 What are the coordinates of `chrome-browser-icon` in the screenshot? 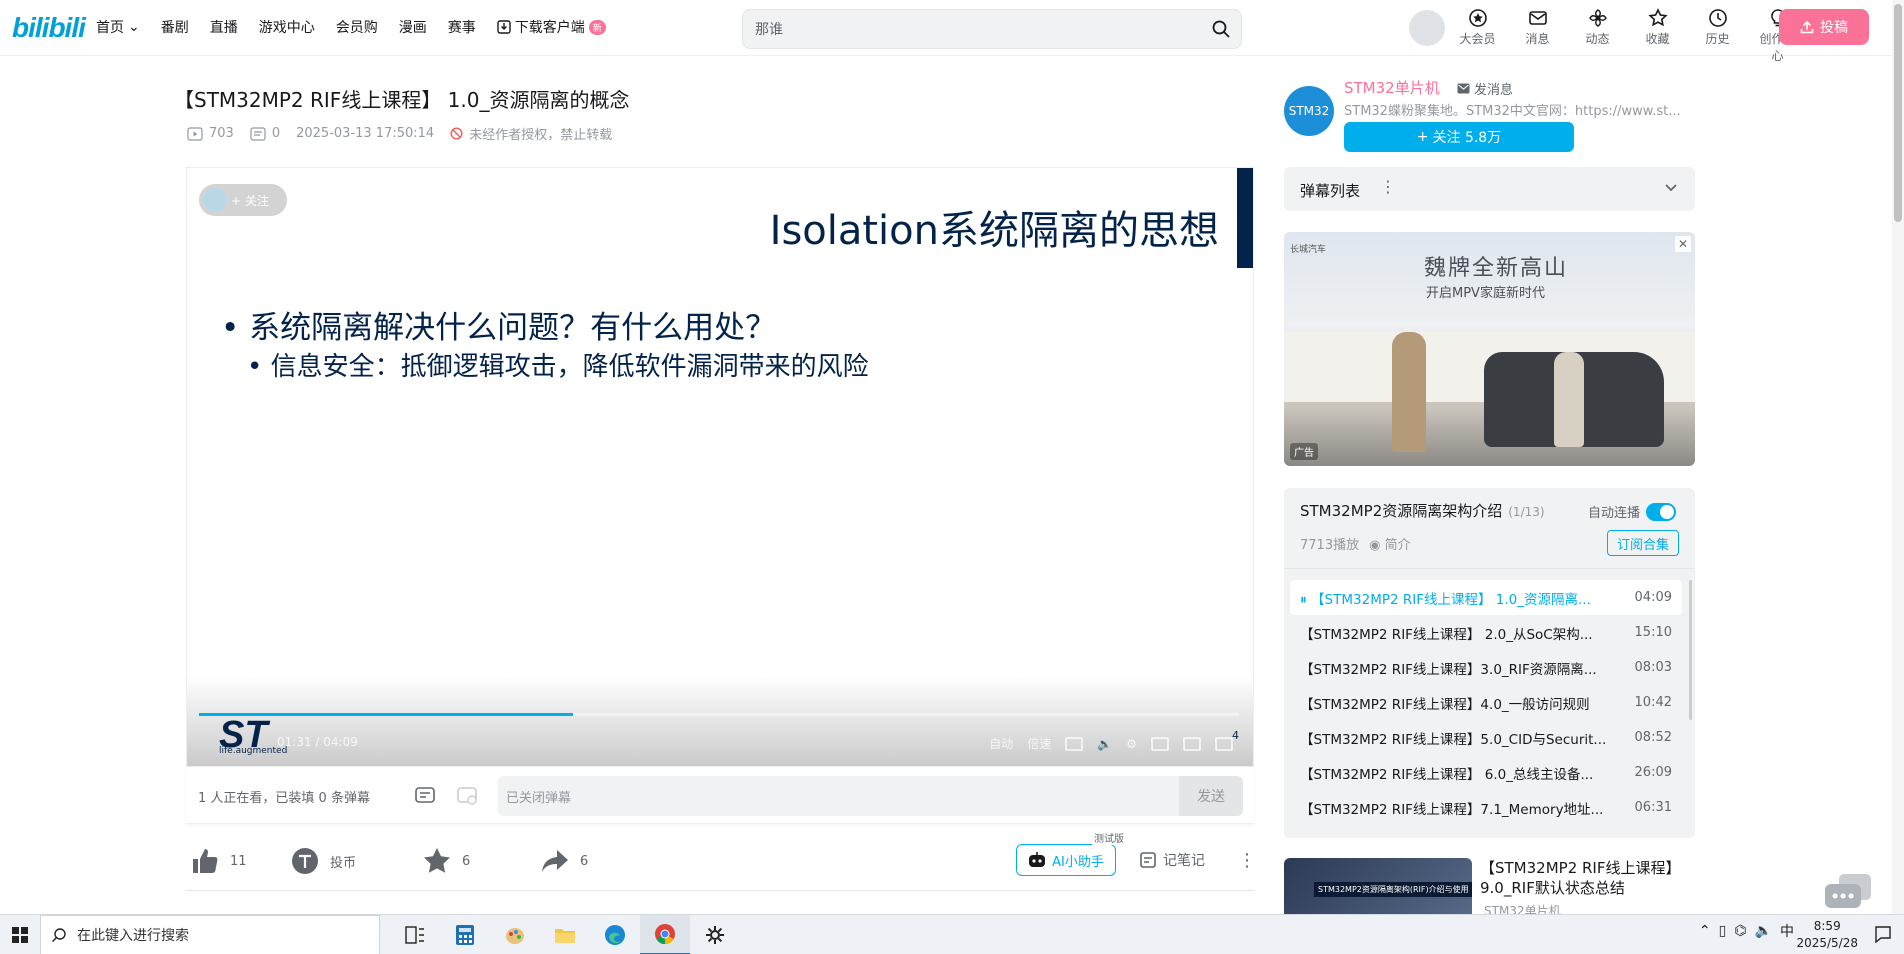 It's located at (665, 934).